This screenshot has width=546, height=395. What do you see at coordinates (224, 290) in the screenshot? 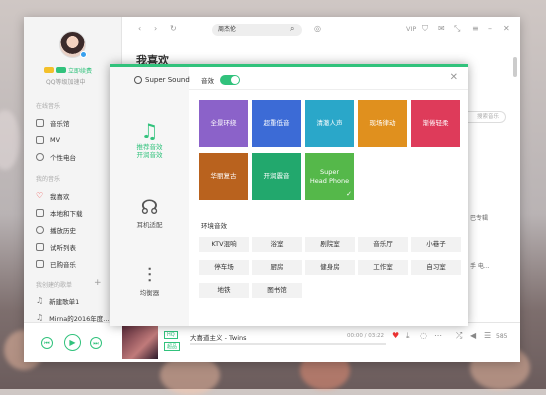
I see `env-effect-button: 地铁` at bounding box center [224, 290].